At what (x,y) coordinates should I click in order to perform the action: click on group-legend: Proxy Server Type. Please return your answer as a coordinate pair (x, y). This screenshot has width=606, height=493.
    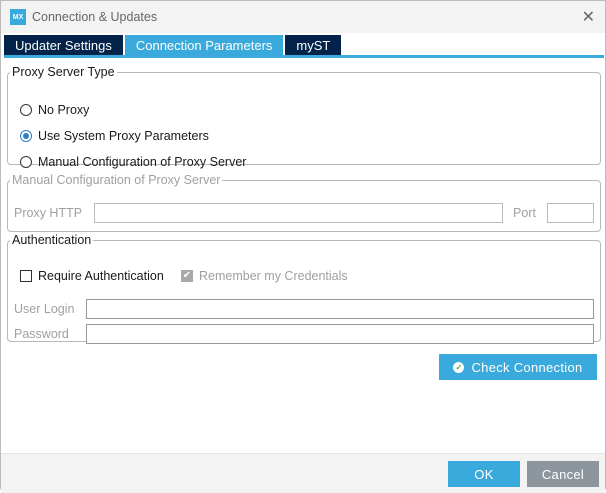
    Looking at the image, I should click on (63, 72).